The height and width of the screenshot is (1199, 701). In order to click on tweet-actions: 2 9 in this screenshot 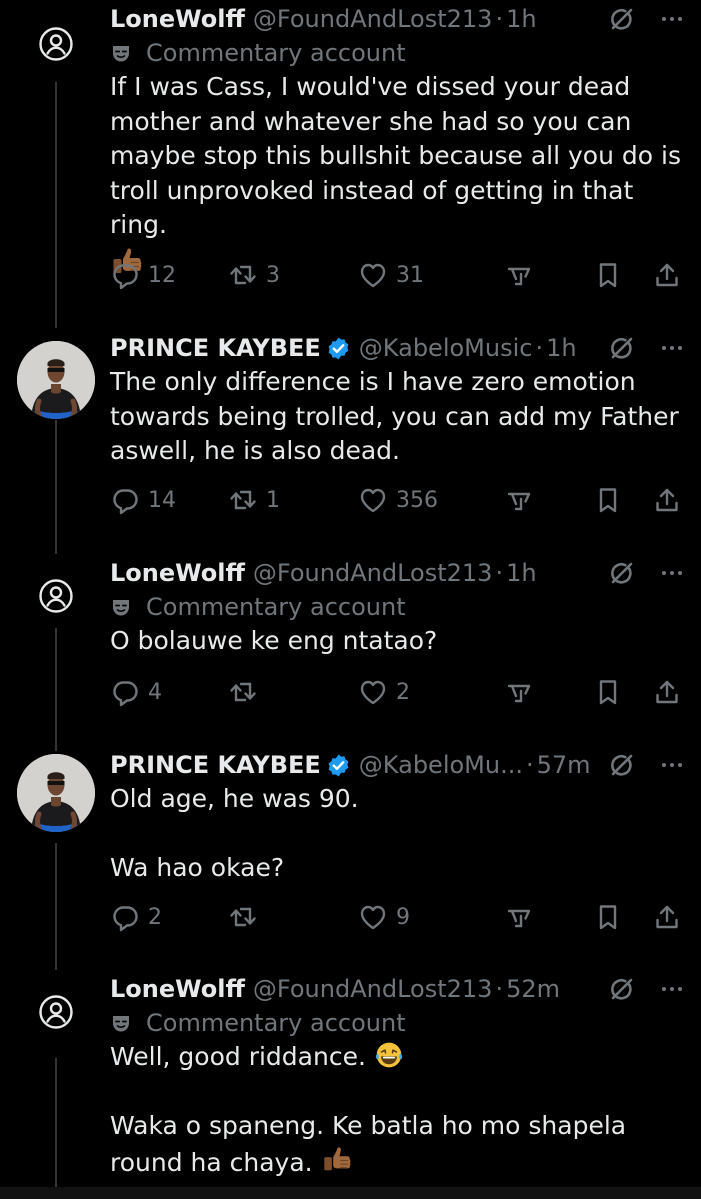, I will do `click(398, 917)`.